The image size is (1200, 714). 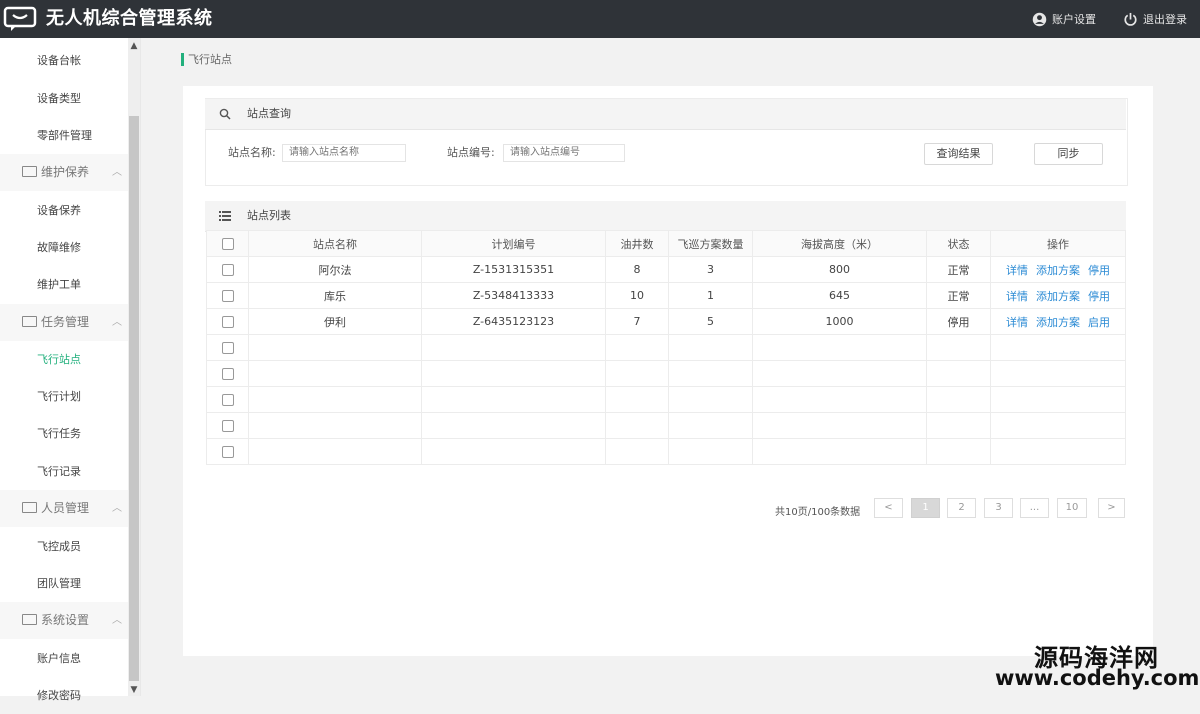 What do you see at coordinates (666, 269) in the screenshot?
I see `table-row: 阿尔法 Z-1531315351 8 3 800 正常 详情 添加方案 停用` at bounding box center [666, 269].